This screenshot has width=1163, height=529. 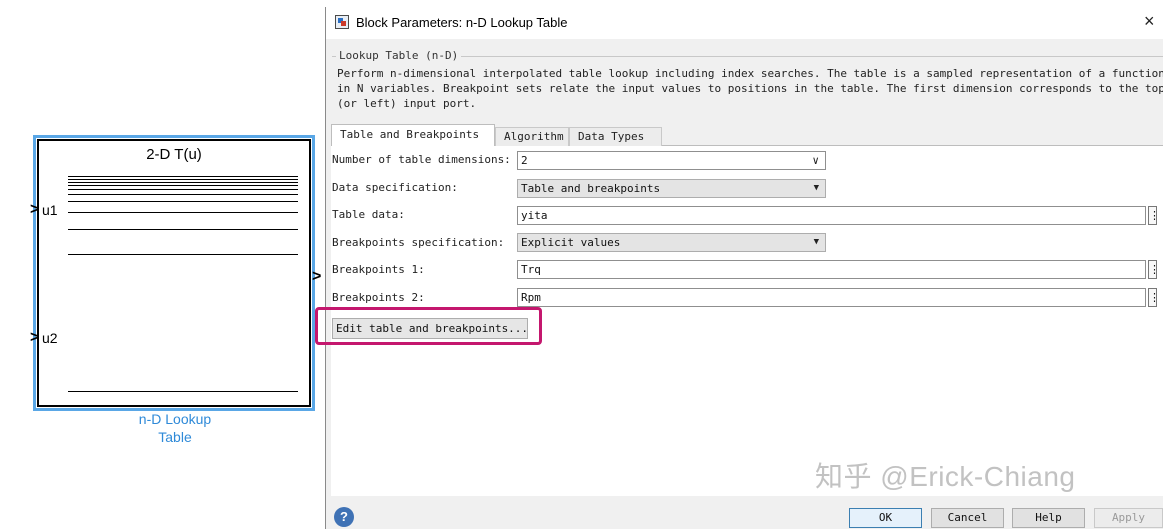 I want to click on block-name: n-D Lookup Table, so click(x=175, y=428).